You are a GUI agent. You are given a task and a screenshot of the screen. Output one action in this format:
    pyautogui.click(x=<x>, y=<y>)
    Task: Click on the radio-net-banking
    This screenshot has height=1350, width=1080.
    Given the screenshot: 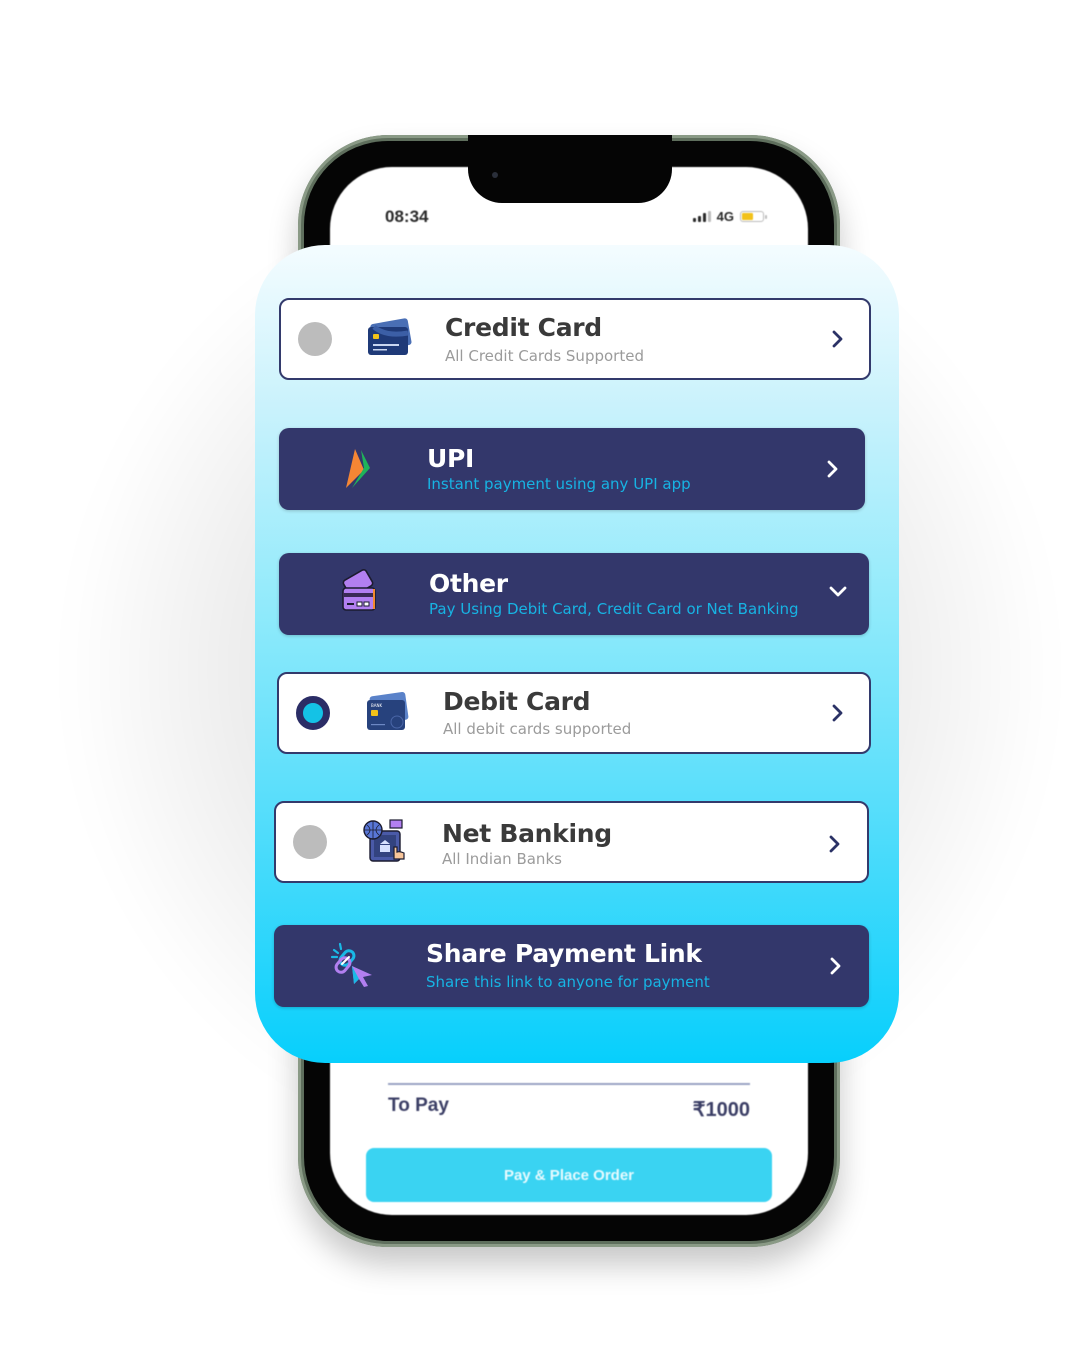 What is the action you would take?
    pyautogui.click(x=310, y=842)
    